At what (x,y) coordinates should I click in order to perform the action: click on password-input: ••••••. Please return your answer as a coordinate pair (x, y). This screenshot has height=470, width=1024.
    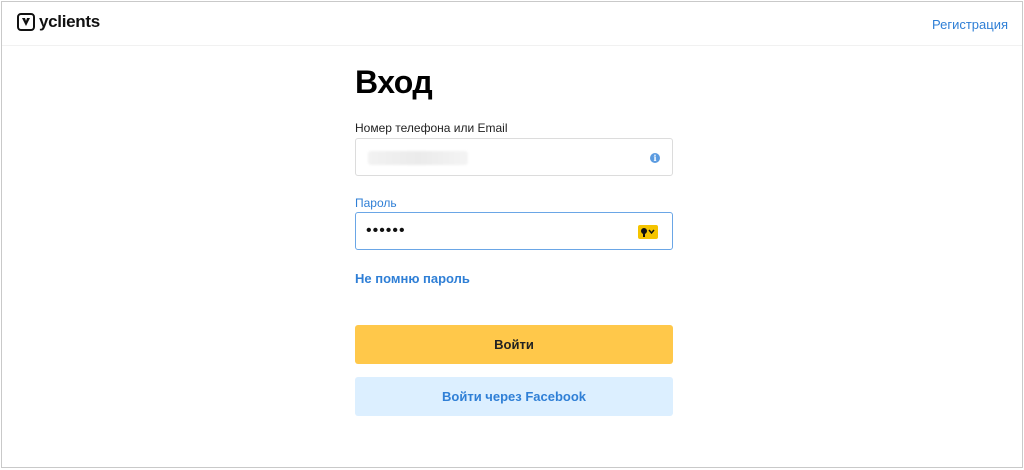
    Looking at the image, I should click on (386, 231).